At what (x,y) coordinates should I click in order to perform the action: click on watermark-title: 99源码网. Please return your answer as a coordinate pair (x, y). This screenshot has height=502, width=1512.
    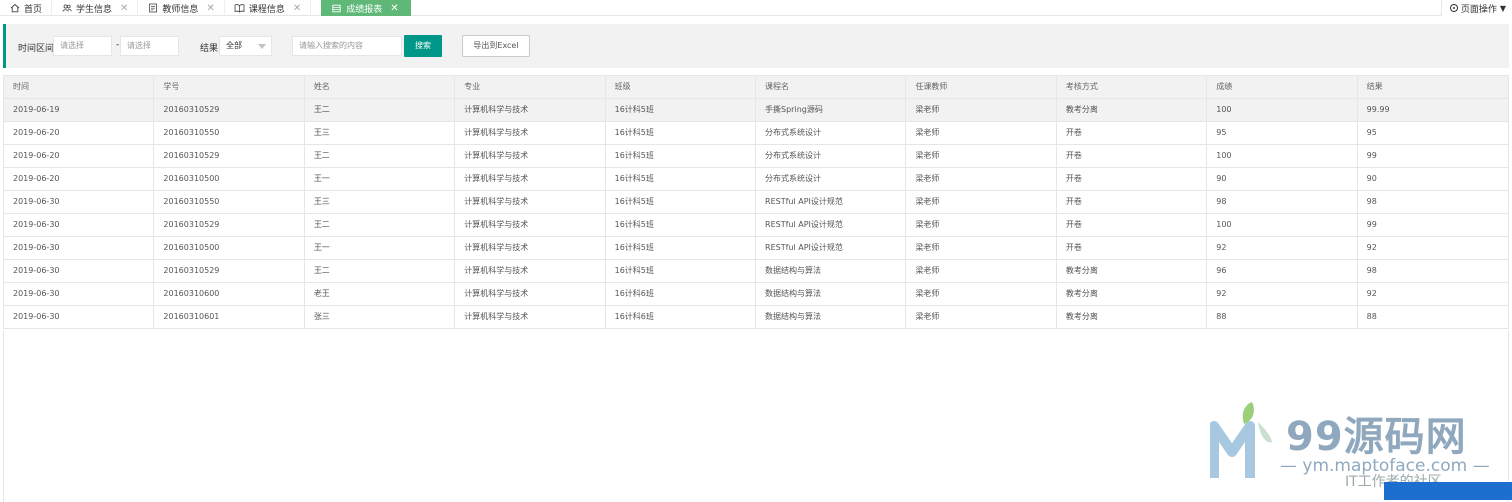
    Looking at the image, I should click on (1376, 437).